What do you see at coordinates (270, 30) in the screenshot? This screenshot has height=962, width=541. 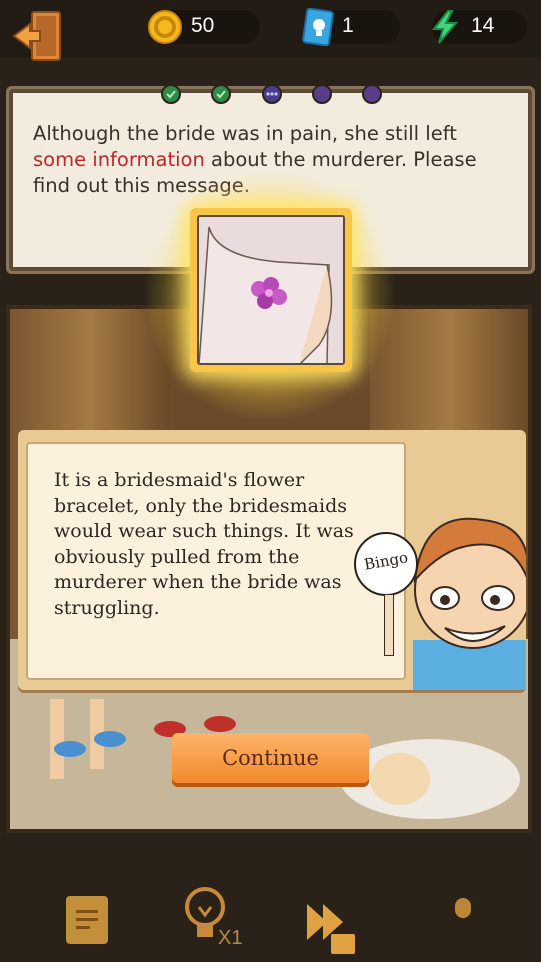 I see `top-bar: 50 1 14` at bounding box center [270, 30].